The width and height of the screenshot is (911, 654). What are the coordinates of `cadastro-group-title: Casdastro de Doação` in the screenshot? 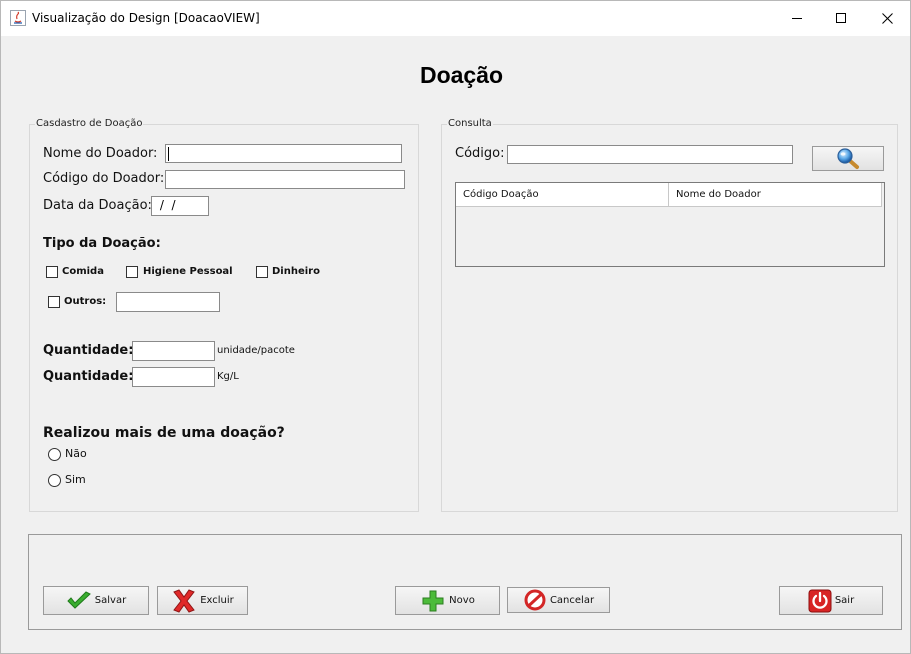 It's located at (89, 124).